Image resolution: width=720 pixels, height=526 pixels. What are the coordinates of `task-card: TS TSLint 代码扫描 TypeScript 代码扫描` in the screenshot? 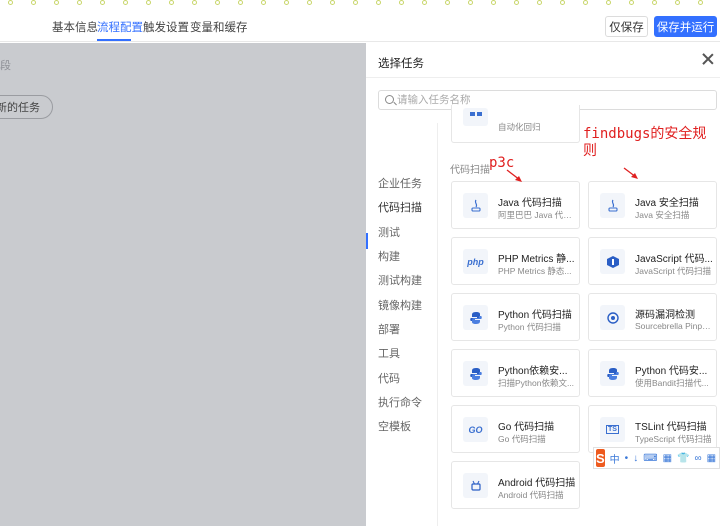 It's located at (652, 429).